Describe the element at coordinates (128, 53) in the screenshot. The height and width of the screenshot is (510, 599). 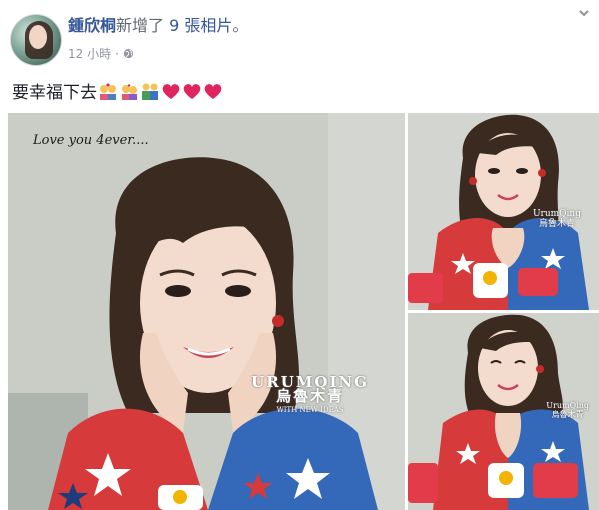
I see `globe-icon` at that location.